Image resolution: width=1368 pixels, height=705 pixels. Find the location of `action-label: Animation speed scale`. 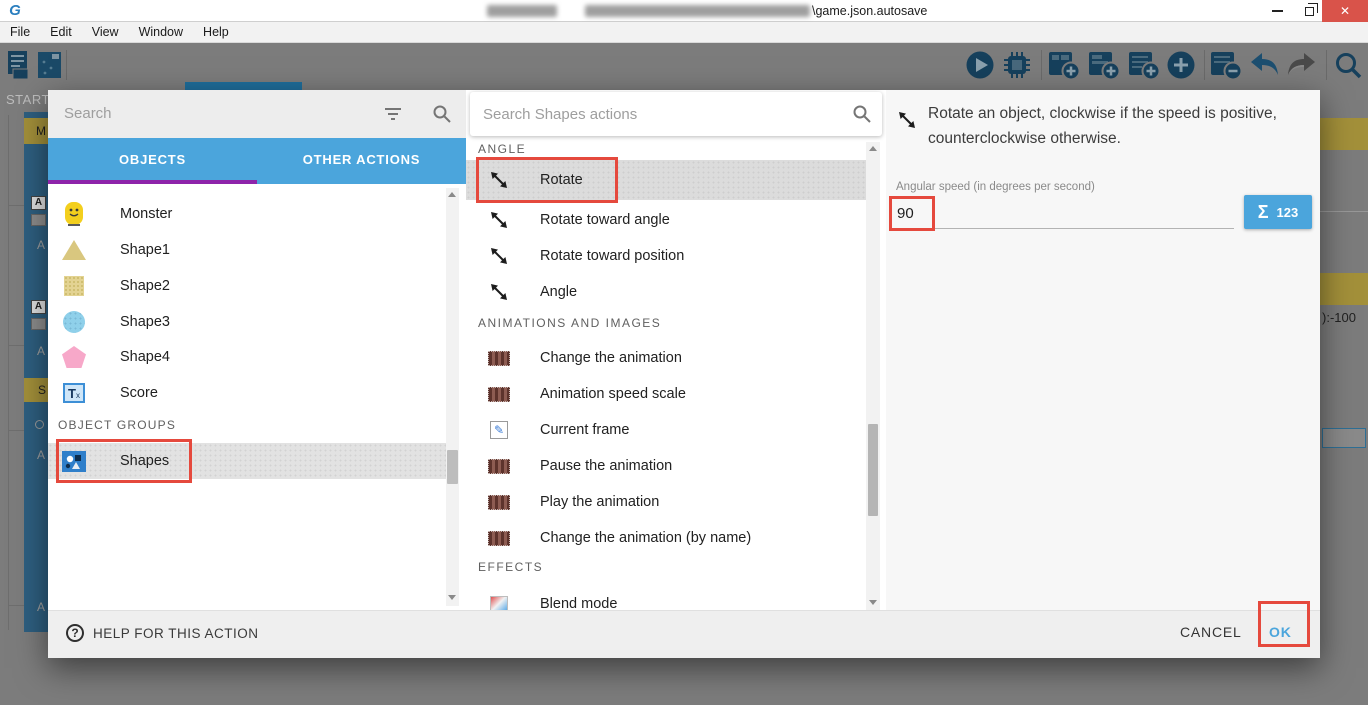

action-label: Animation speed scale is located at coordinates (613, 394).